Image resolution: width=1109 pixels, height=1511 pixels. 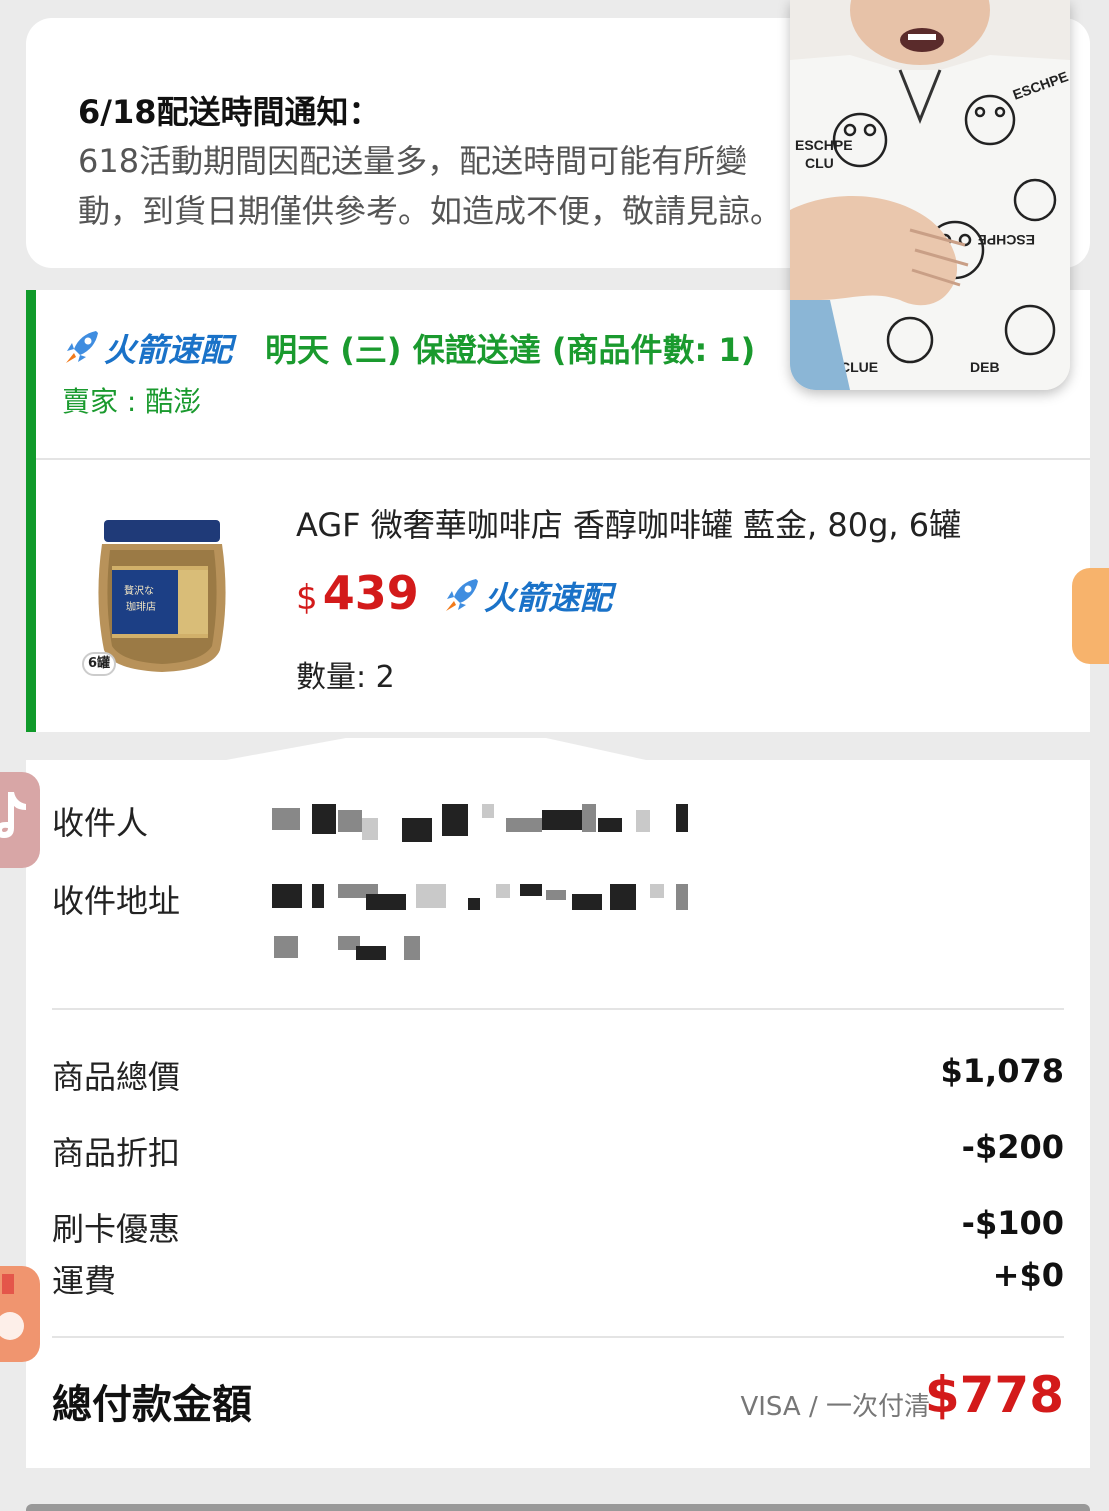 I want to click on price-rocket-label: 火箭速配, so click(x=547, y=598).